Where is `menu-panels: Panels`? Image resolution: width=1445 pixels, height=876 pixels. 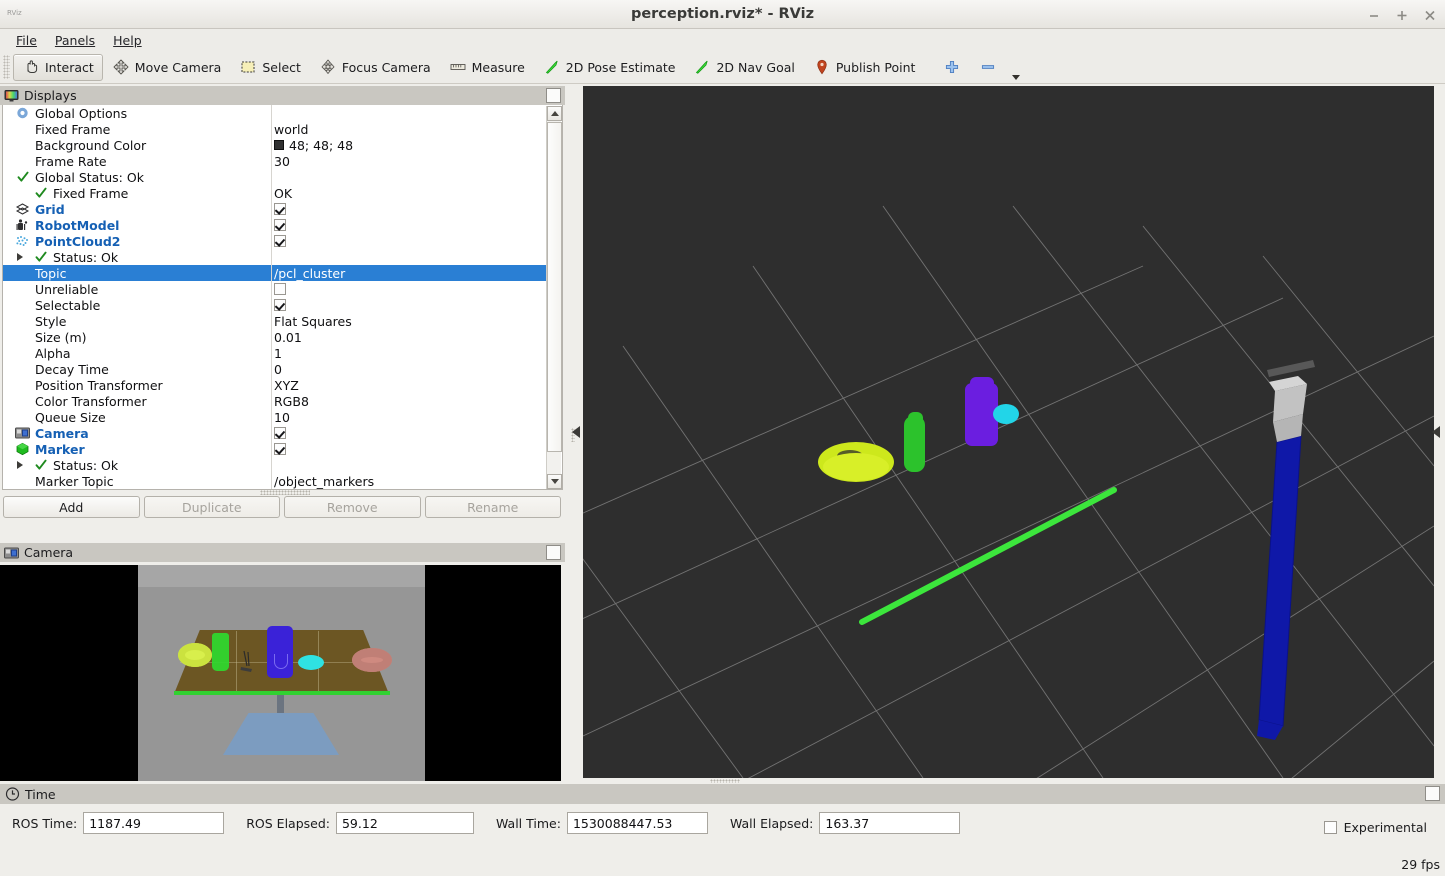 menu-panels: Panels is located at coordinates (75, 40).